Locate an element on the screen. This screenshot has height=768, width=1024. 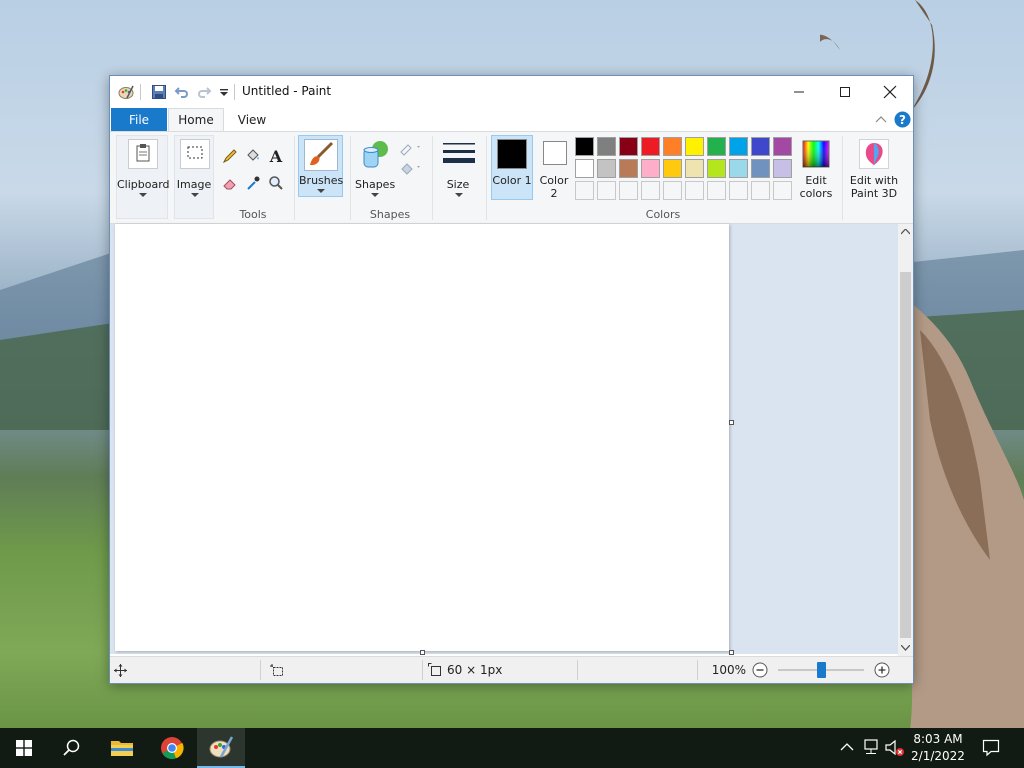
color1-swatch is located at coordinates (512, 154).